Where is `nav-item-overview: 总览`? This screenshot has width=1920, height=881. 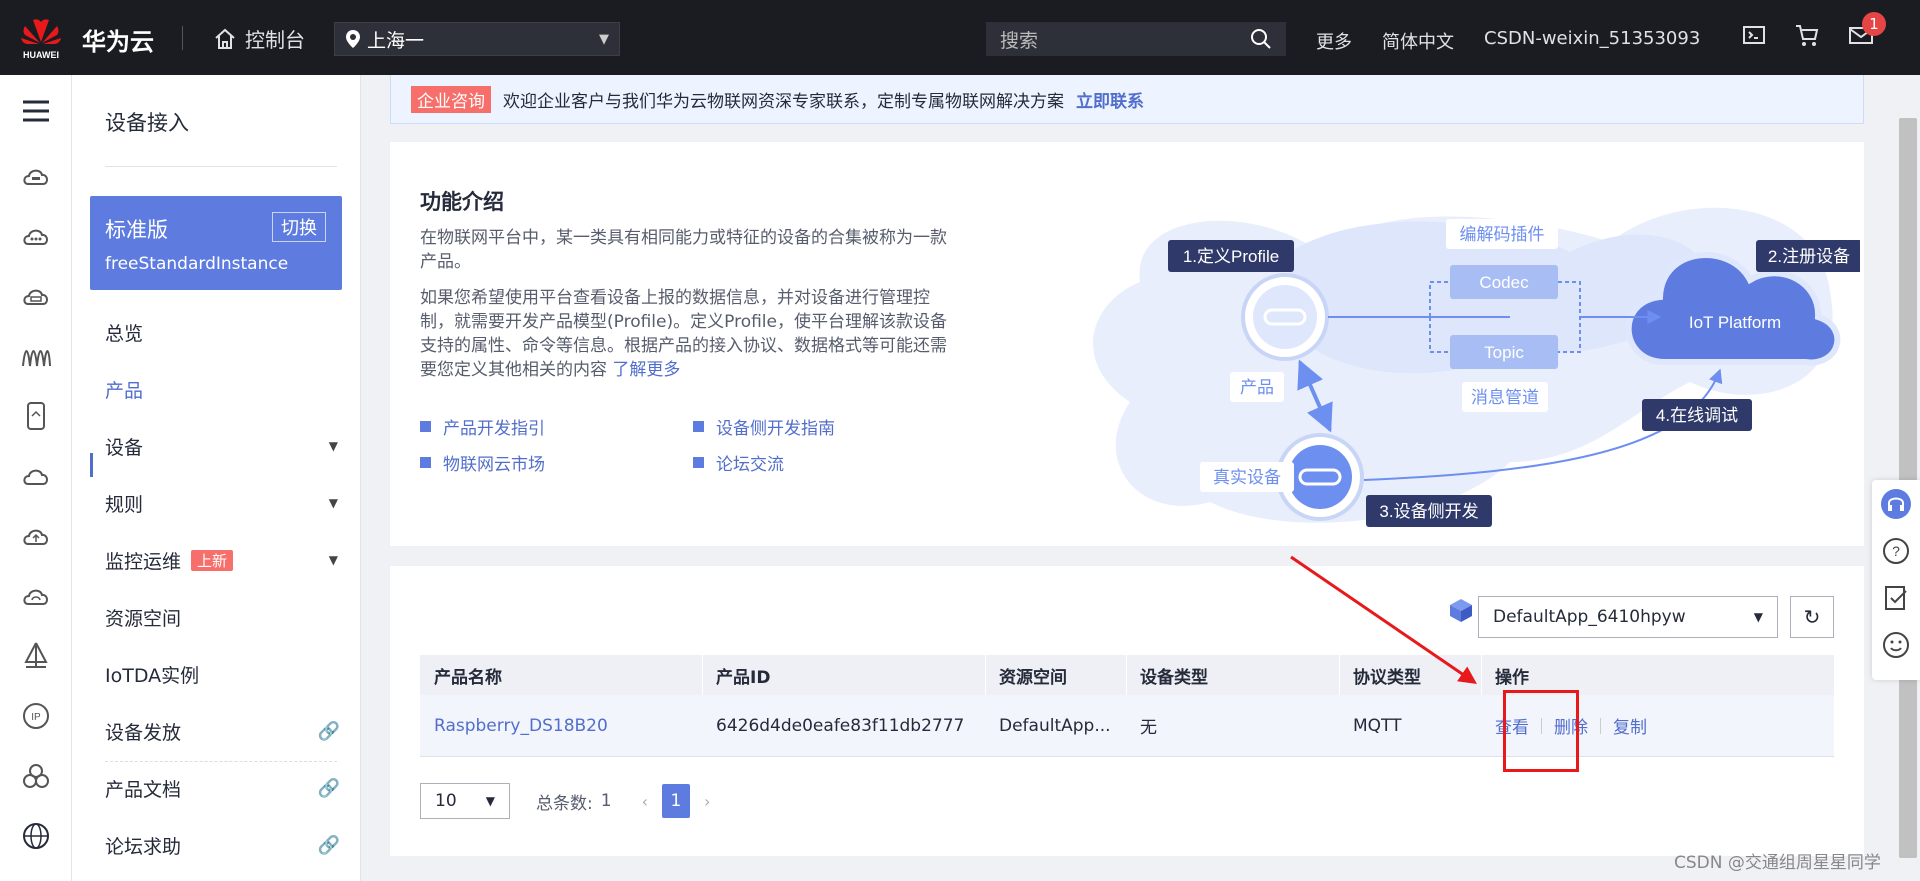 nav-item-overview: 总览 is located at coordinates (222, 332).